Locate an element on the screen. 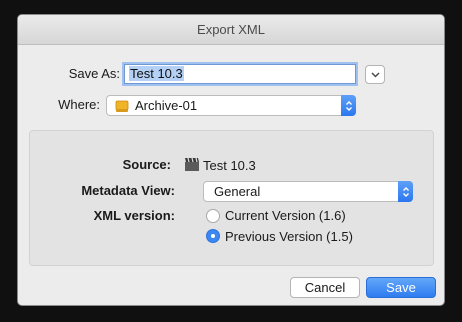  expand-browser-button is located at coordinates (375, 74).